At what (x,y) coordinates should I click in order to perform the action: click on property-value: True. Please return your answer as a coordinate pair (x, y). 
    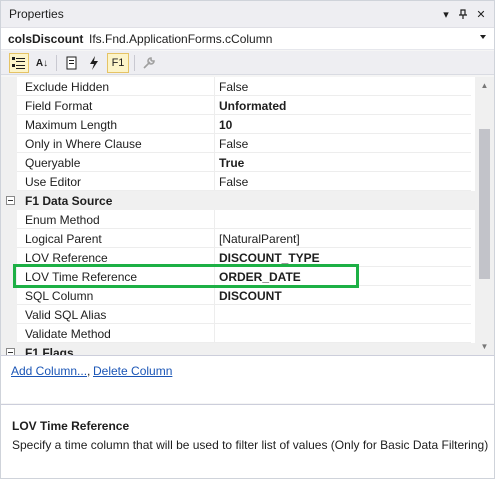
    Looking at the image, I should click on (343, 162).